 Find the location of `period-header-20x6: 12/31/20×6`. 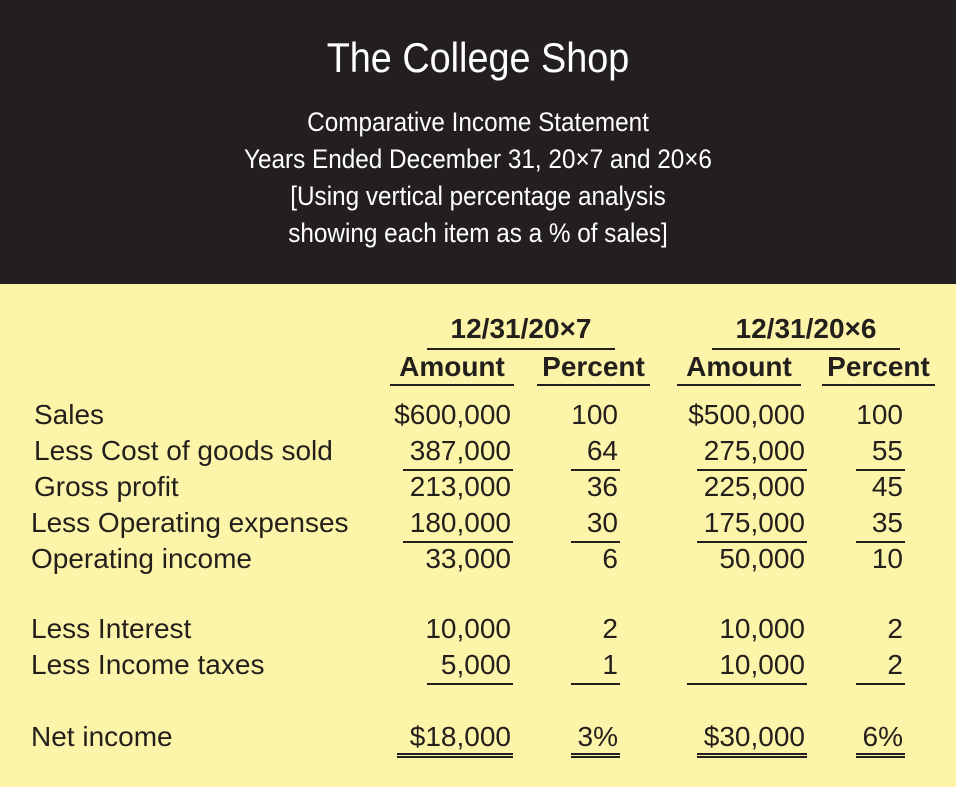

period-header-20x6: 12/31/20×6 is located at coordinates (806, 331).